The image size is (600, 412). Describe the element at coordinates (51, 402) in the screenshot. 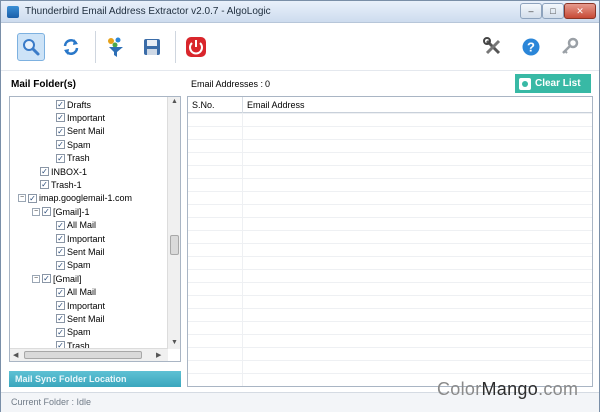

I see `current-folder-status: Current Folder : Idle` at that location.